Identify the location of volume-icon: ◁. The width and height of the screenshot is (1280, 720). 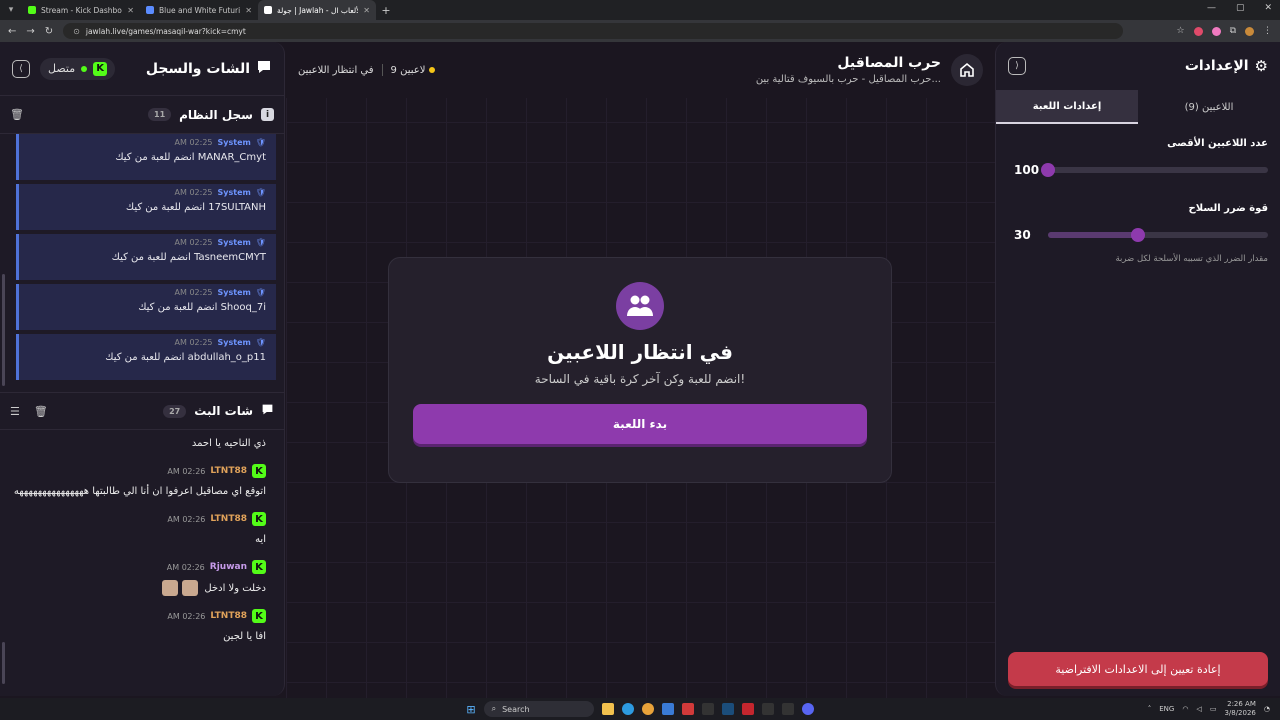
(1198, 709).